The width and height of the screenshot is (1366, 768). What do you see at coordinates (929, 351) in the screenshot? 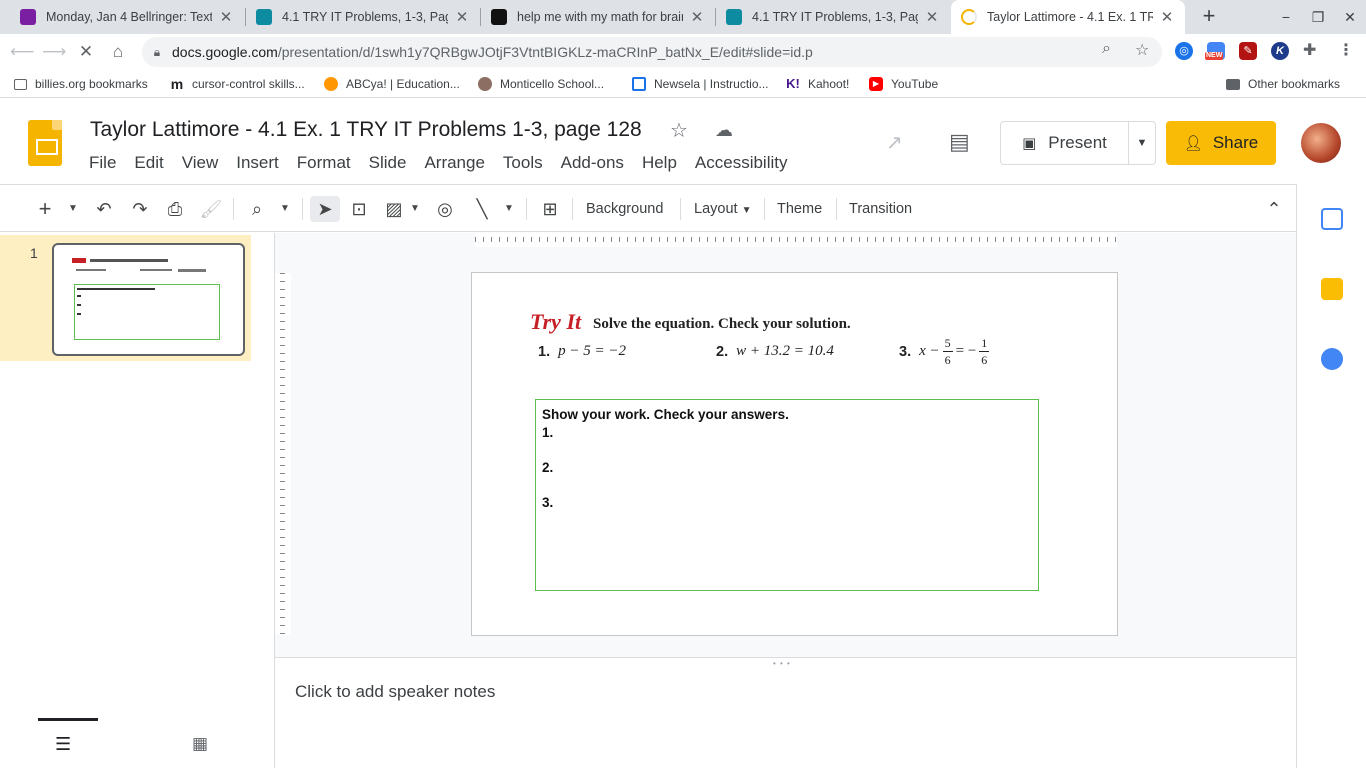
I see `problem-equation-part: x −` at bounding box center [929, 351].